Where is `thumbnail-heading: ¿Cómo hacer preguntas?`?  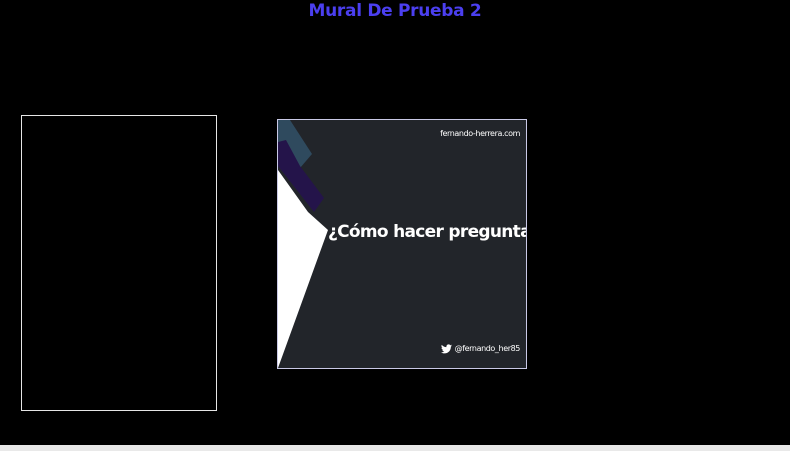 thumbnail-heading: ¿Cómo hacer preguntas? is located at coordinates (427, 232).